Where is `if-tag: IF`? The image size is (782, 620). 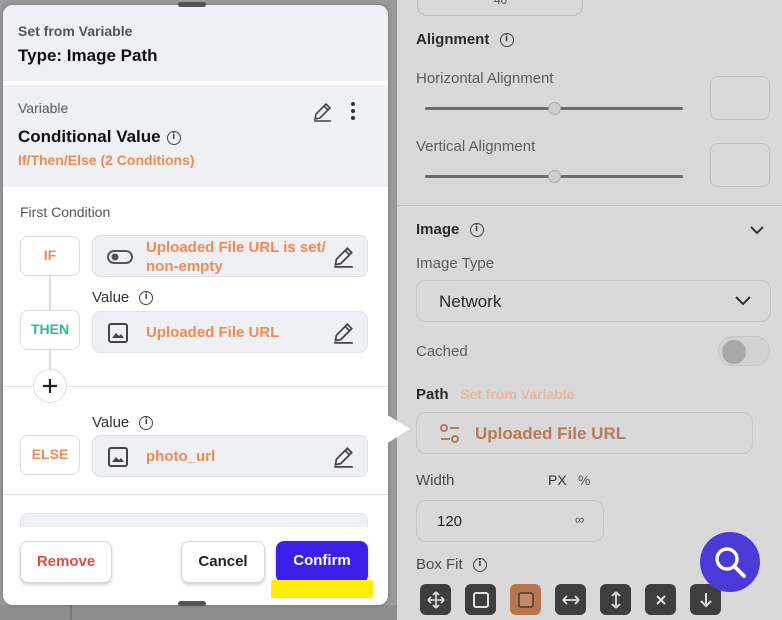
if-tag: IF is located at coordinates (50, 256).